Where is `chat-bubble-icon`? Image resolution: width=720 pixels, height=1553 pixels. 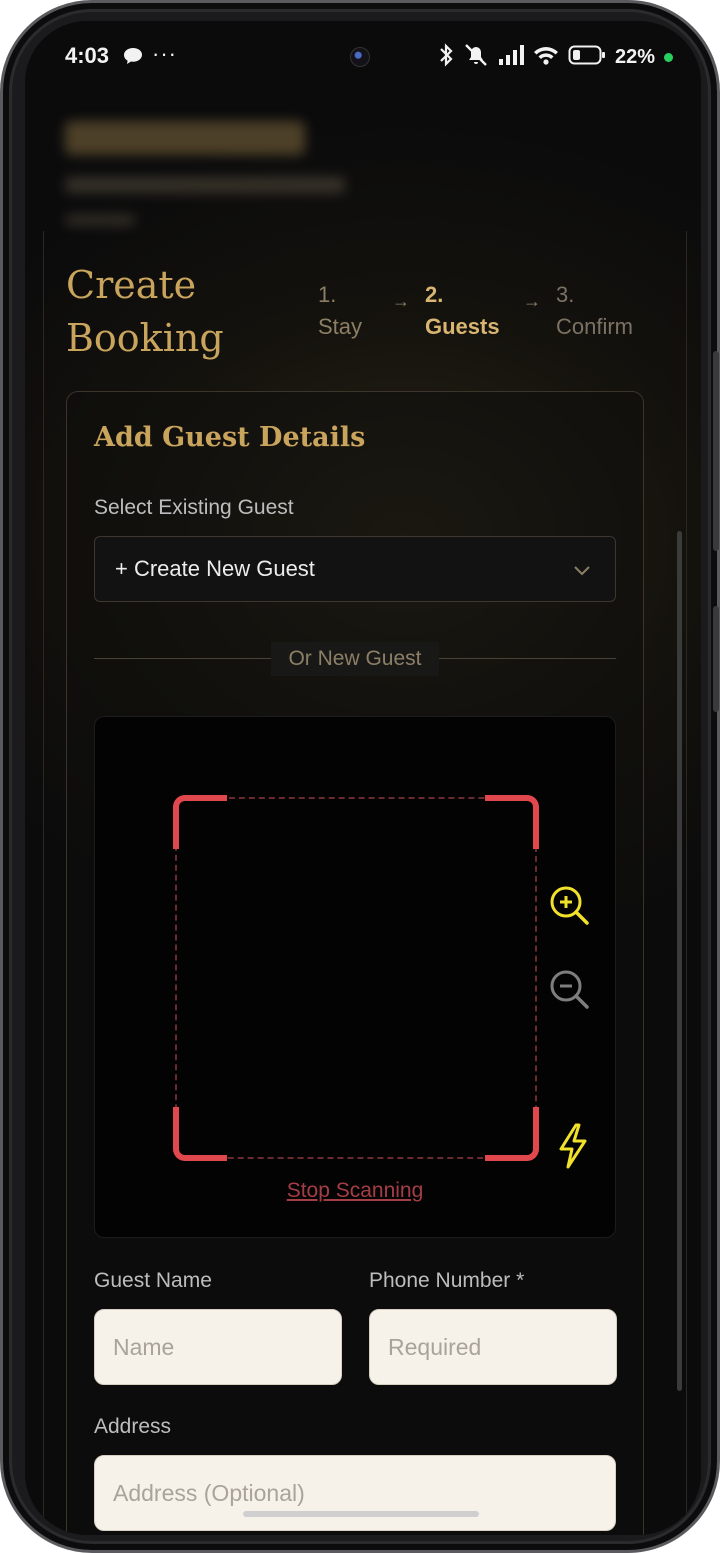 chat-bubble-icon is located at coordinates (133, 58).